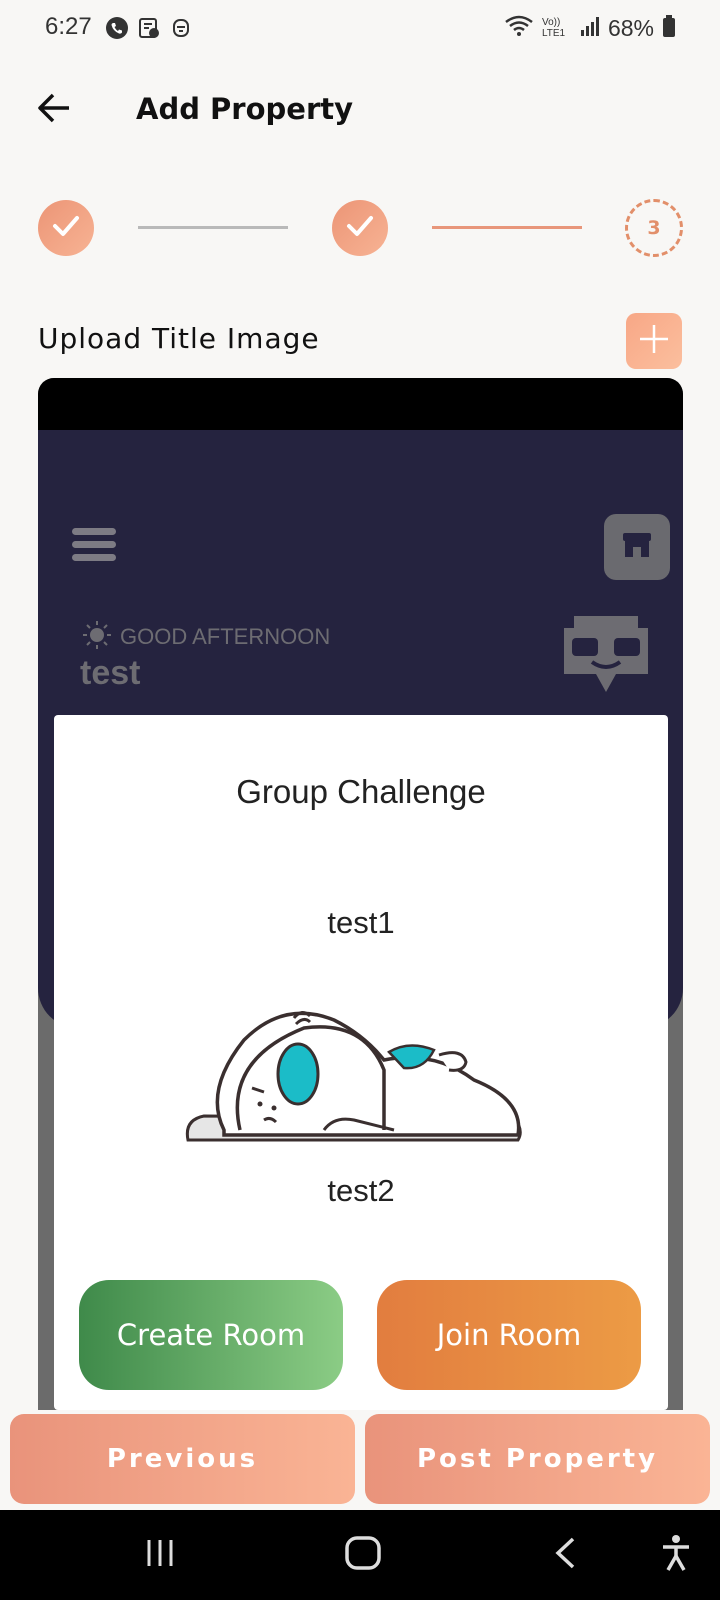 The width and height of the screenshot is (720, 1600). I want to click on step-1-complete, so click(66, 228).